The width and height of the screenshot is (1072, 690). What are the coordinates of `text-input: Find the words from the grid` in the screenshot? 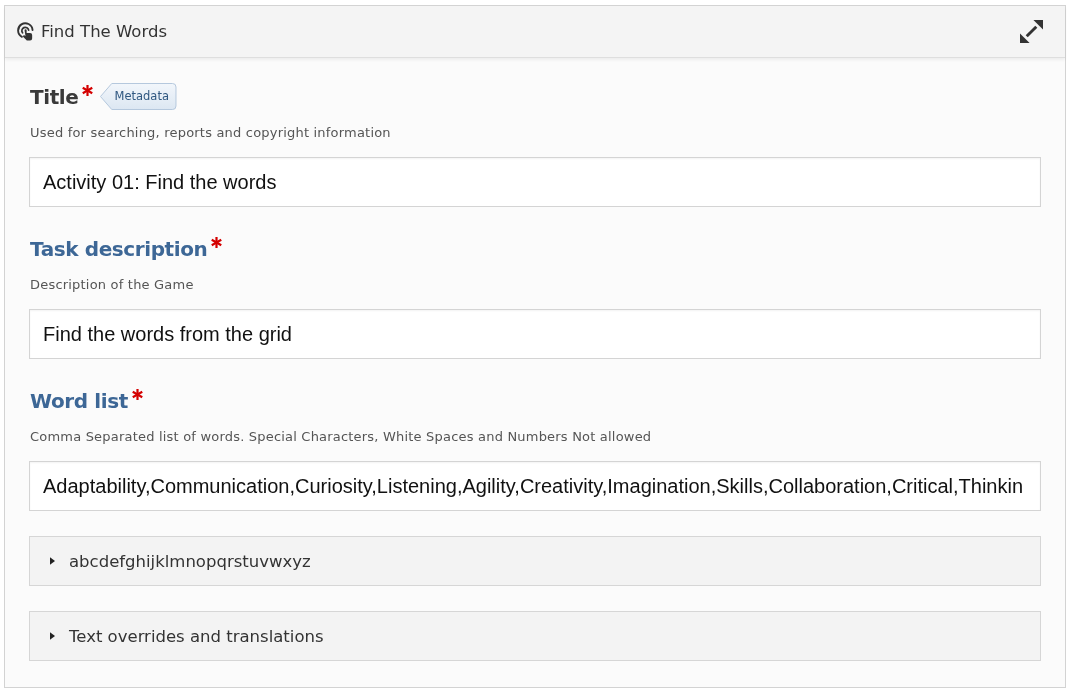 It's located at (535, 334).